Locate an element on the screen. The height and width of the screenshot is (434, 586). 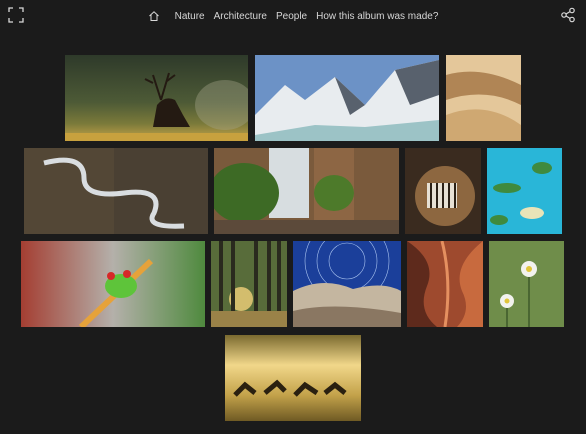
nav-item-people: People is located at coordinates (291, 16).